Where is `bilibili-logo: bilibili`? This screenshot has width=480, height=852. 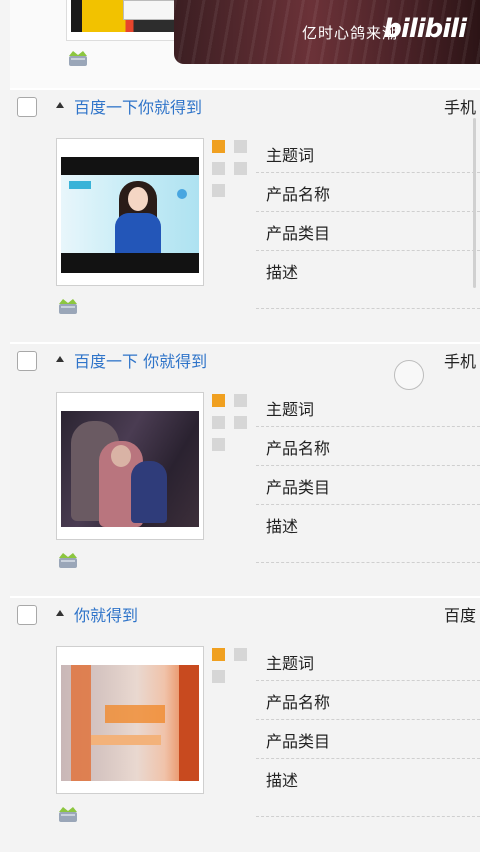 bilibili-logo: bilibili is located at coordinates (425, 29).